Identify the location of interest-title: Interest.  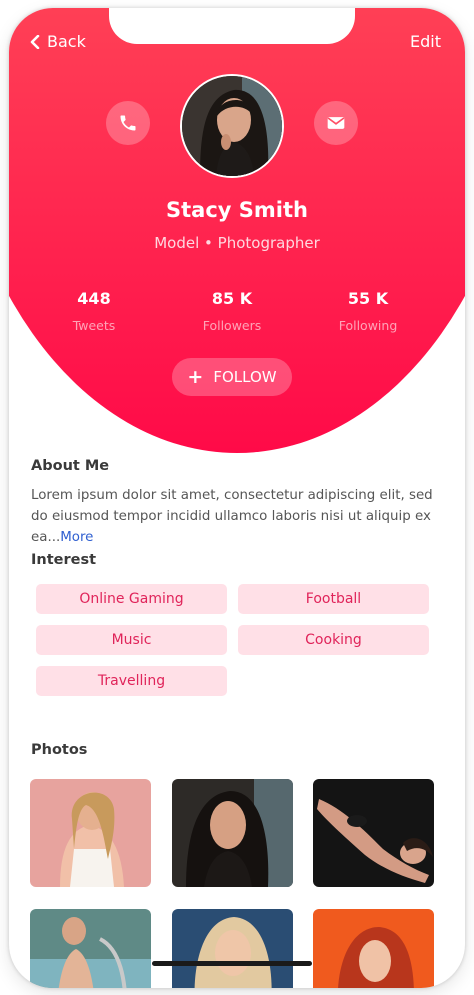
(64, 560).